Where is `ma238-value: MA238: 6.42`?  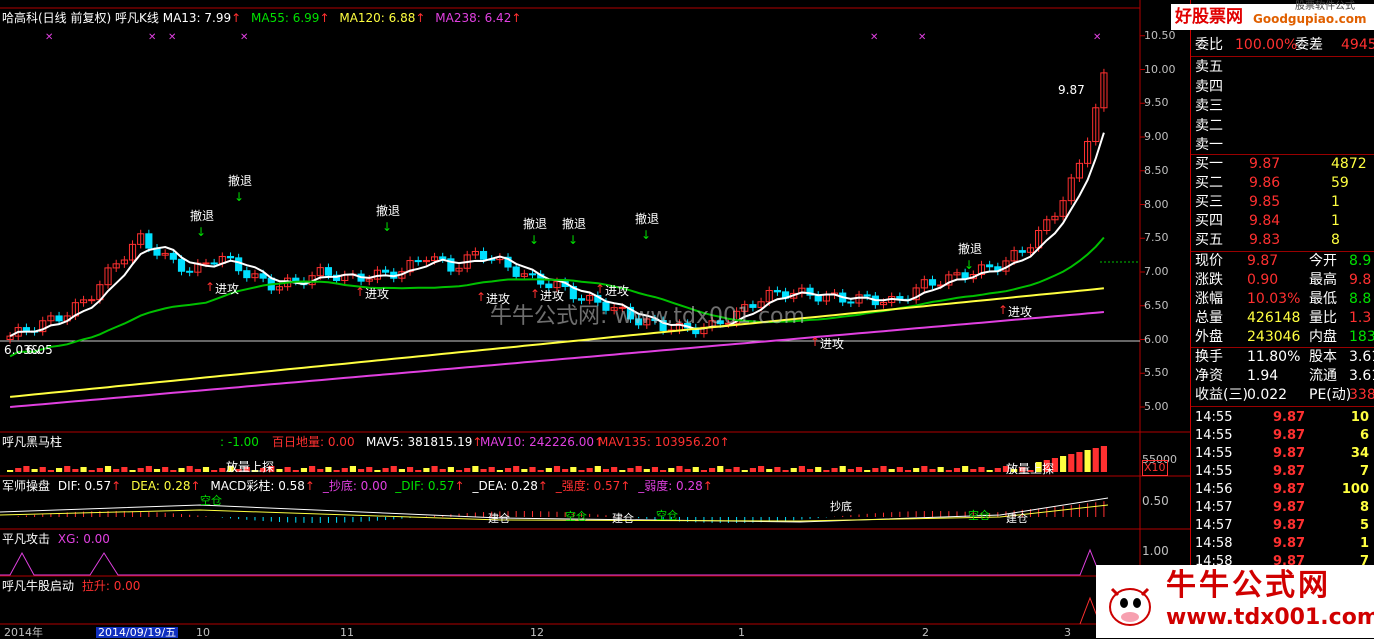
ma238-value: MA238: 6.42 is located at coordinates (473, 18).